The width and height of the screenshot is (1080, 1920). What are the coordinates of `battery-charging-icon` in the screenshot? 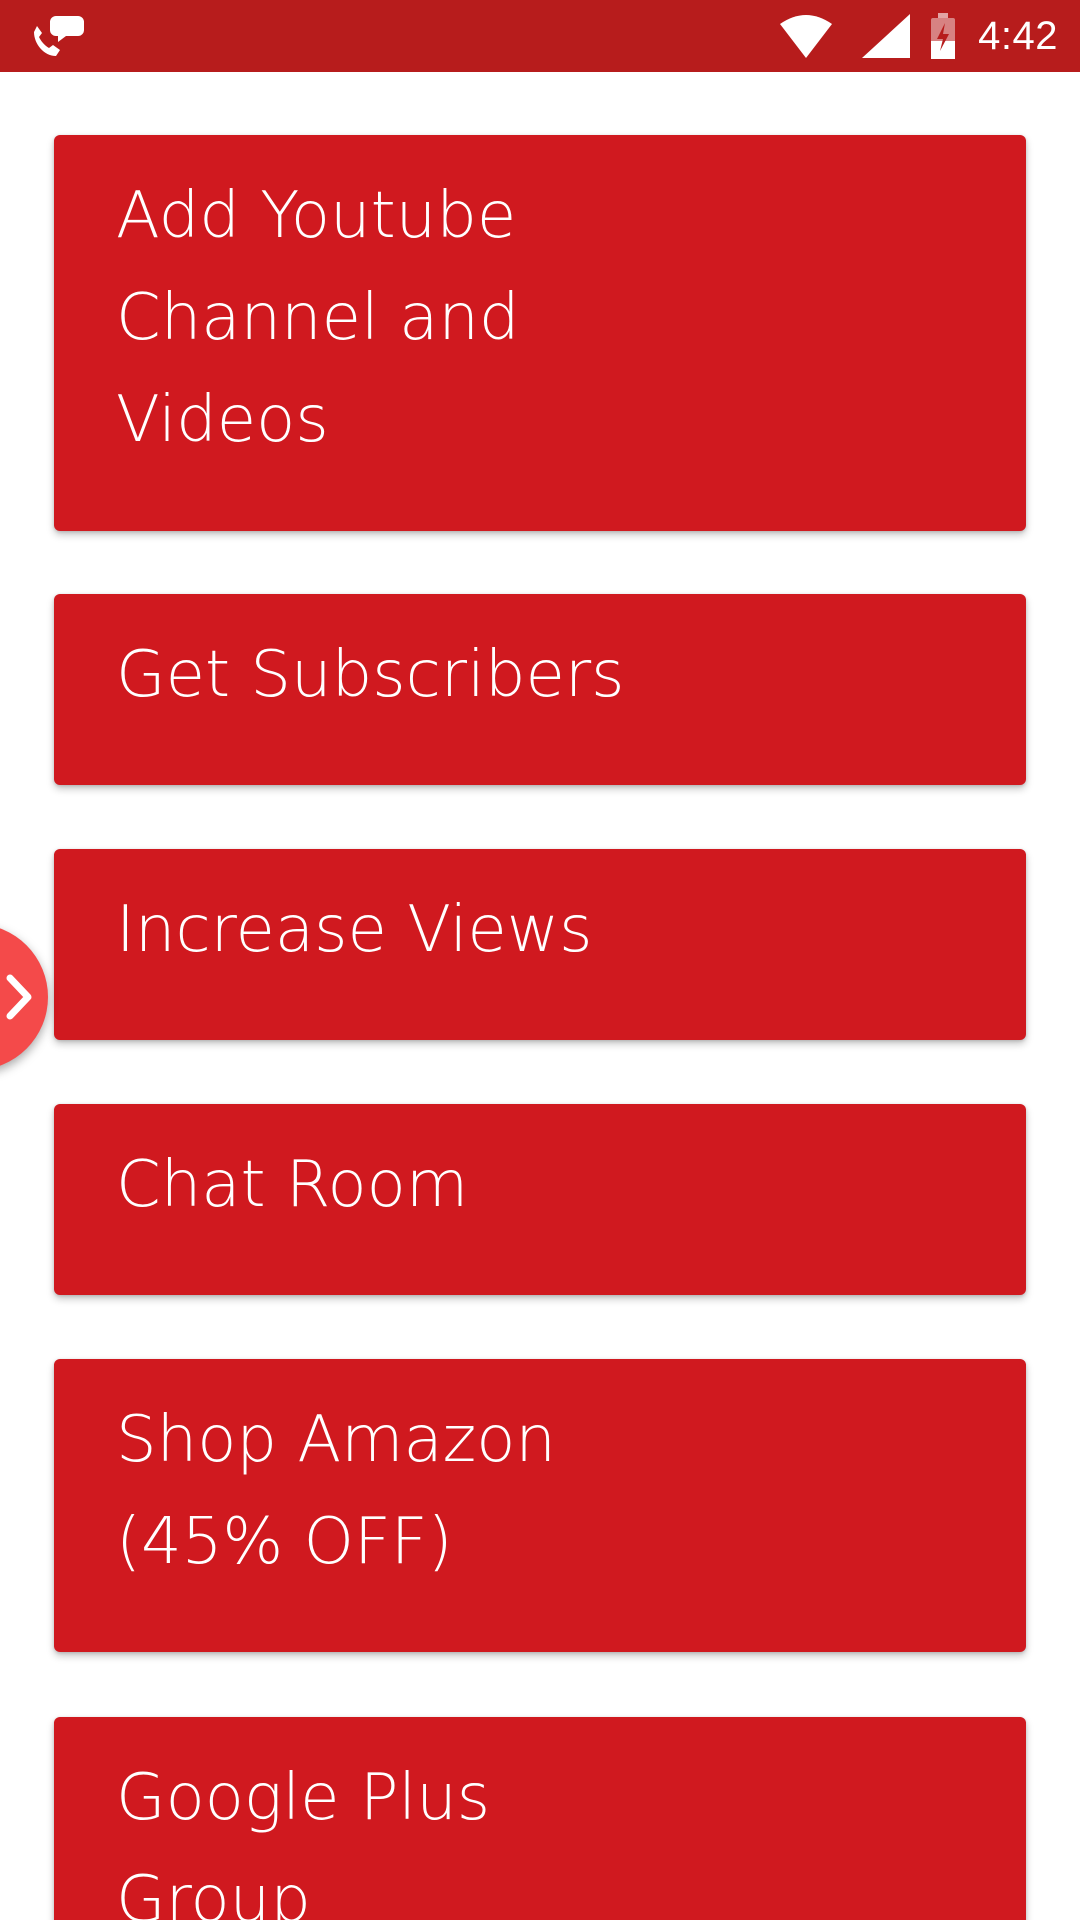 It's located at (943, 36).